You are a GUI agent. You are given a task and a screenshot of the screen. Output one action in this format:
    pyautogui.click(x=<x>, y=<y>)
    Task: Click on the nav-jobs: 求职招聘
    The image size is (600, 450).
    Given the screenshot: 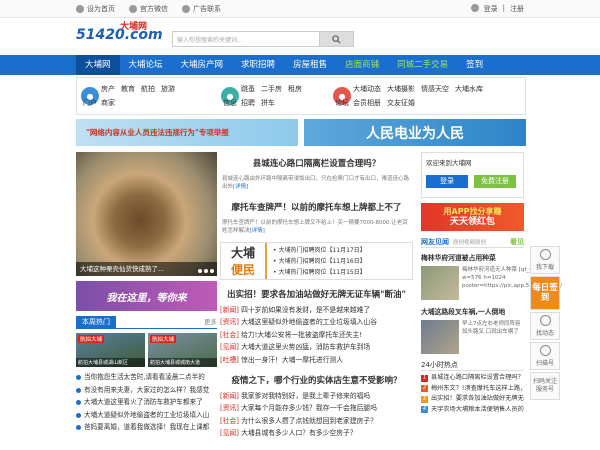 What is the action you would take?
    pyautogui.click(x=258, y=65)
    